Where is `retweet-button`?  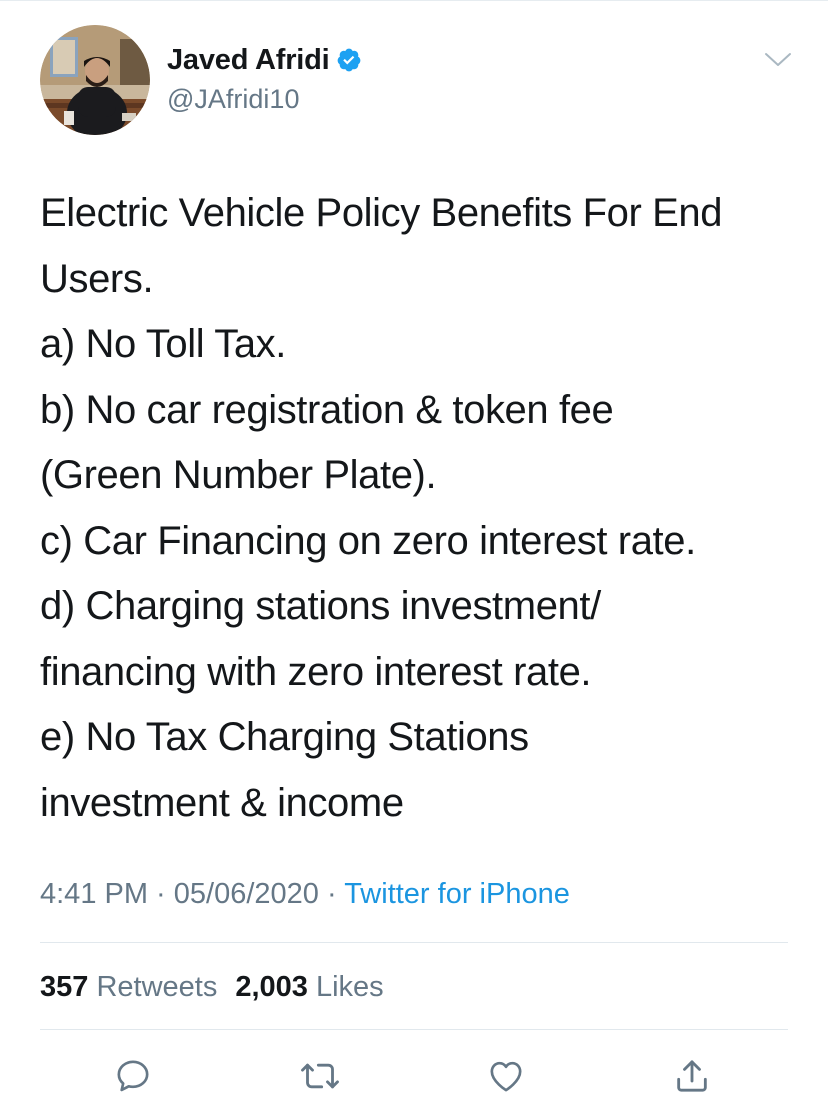
retweet-button is located at coordinates (320, 1076).